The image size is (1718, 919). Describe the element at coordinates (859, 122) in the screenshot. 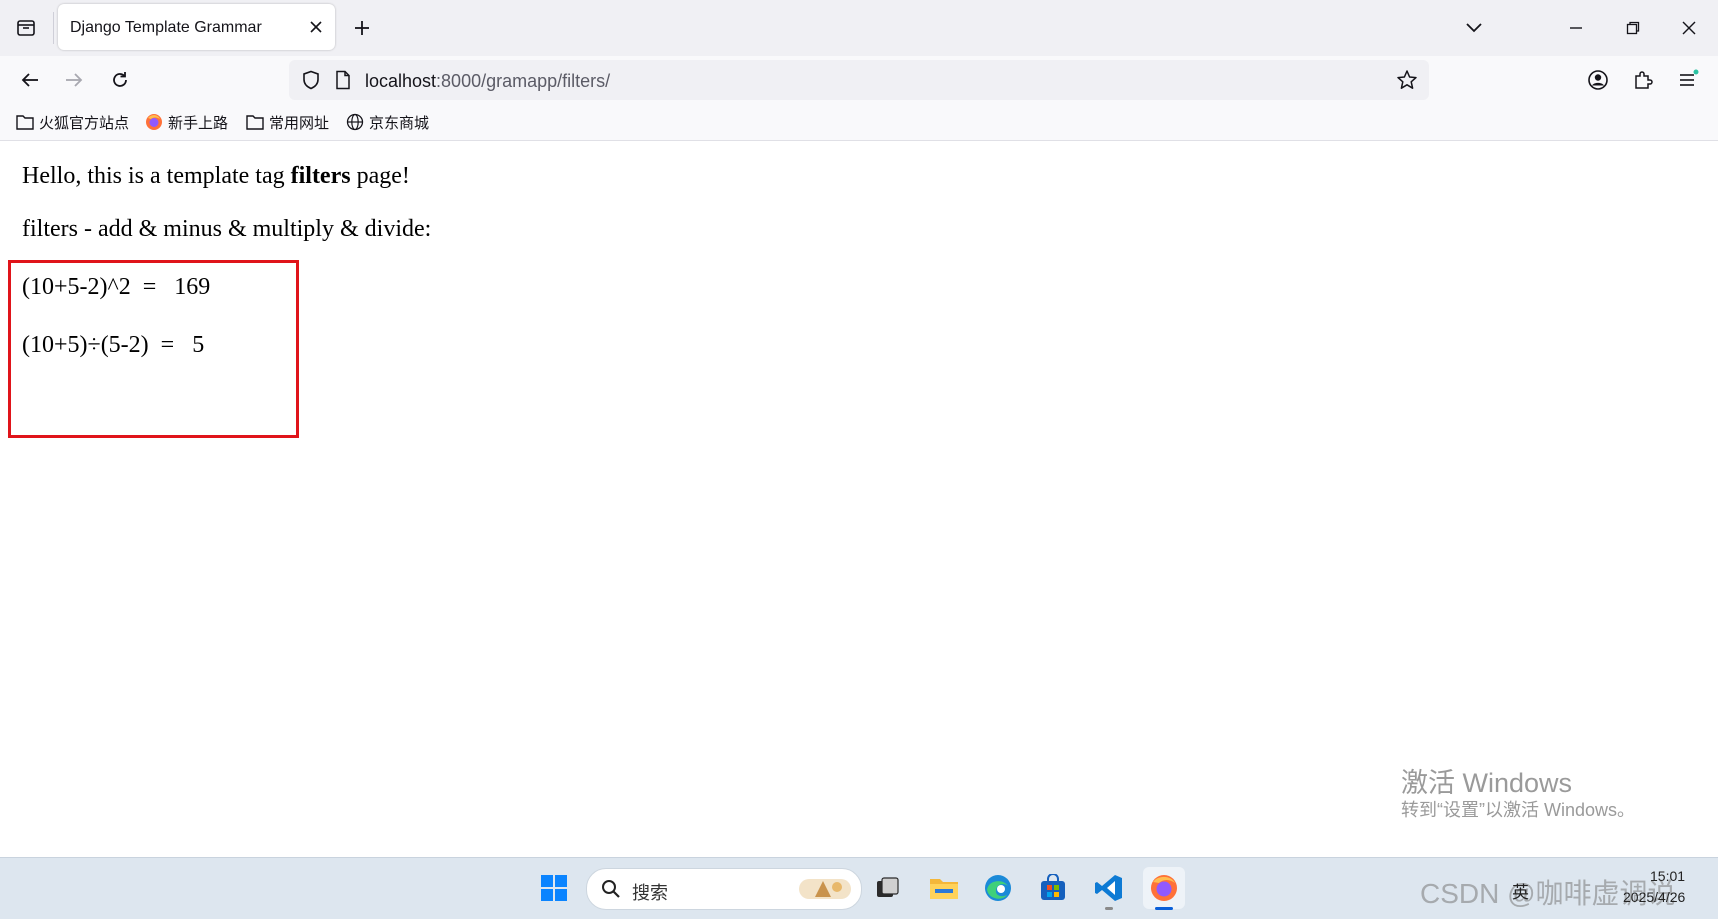

I see `bookmarks-toolbar: 火狐官方站点 新手上路 常用网址 京东商城` at that location.